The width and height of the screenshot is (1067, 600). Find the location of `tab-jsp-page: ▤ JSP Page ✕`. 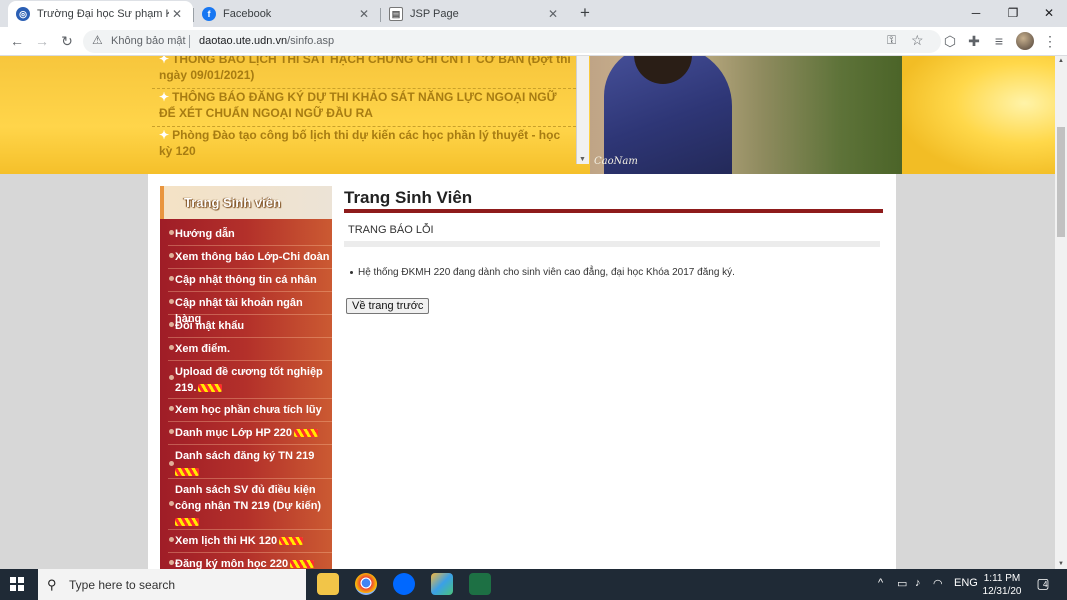

tab-jsp-page: ▤ JSP Page ✕ is located at coordinates (475, 14).